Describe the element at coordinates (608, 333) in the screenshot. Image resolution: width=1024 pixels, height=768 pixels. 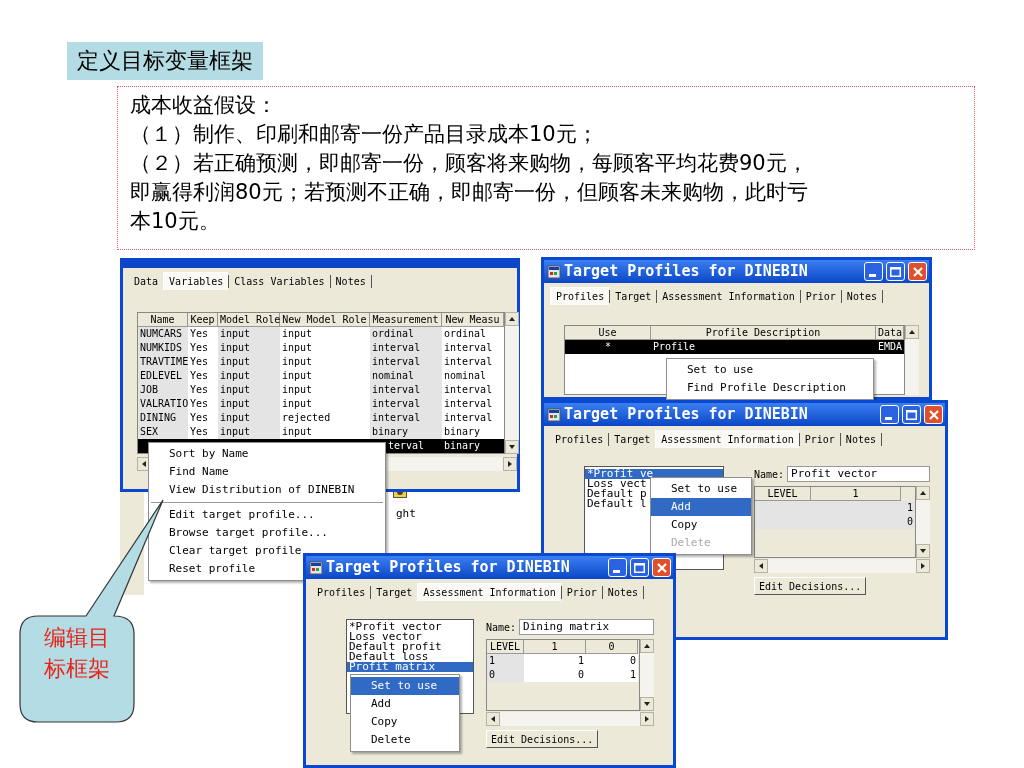
I see `column-header: Use` at that location.